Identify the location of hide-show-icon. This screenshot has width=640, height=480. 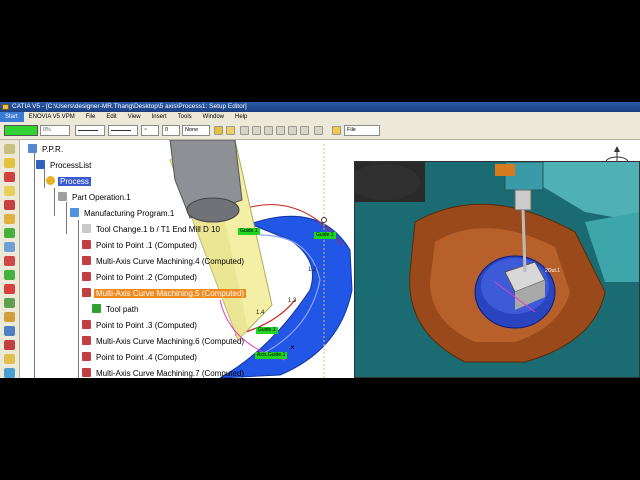
(318, 130).